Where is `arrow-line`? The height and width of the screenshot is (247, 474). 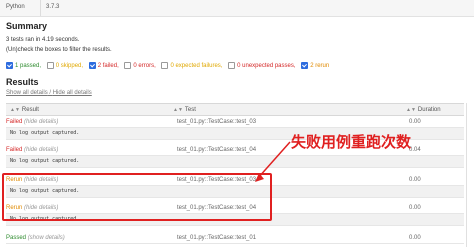
arrow-line is located at coordinates (274, 160).